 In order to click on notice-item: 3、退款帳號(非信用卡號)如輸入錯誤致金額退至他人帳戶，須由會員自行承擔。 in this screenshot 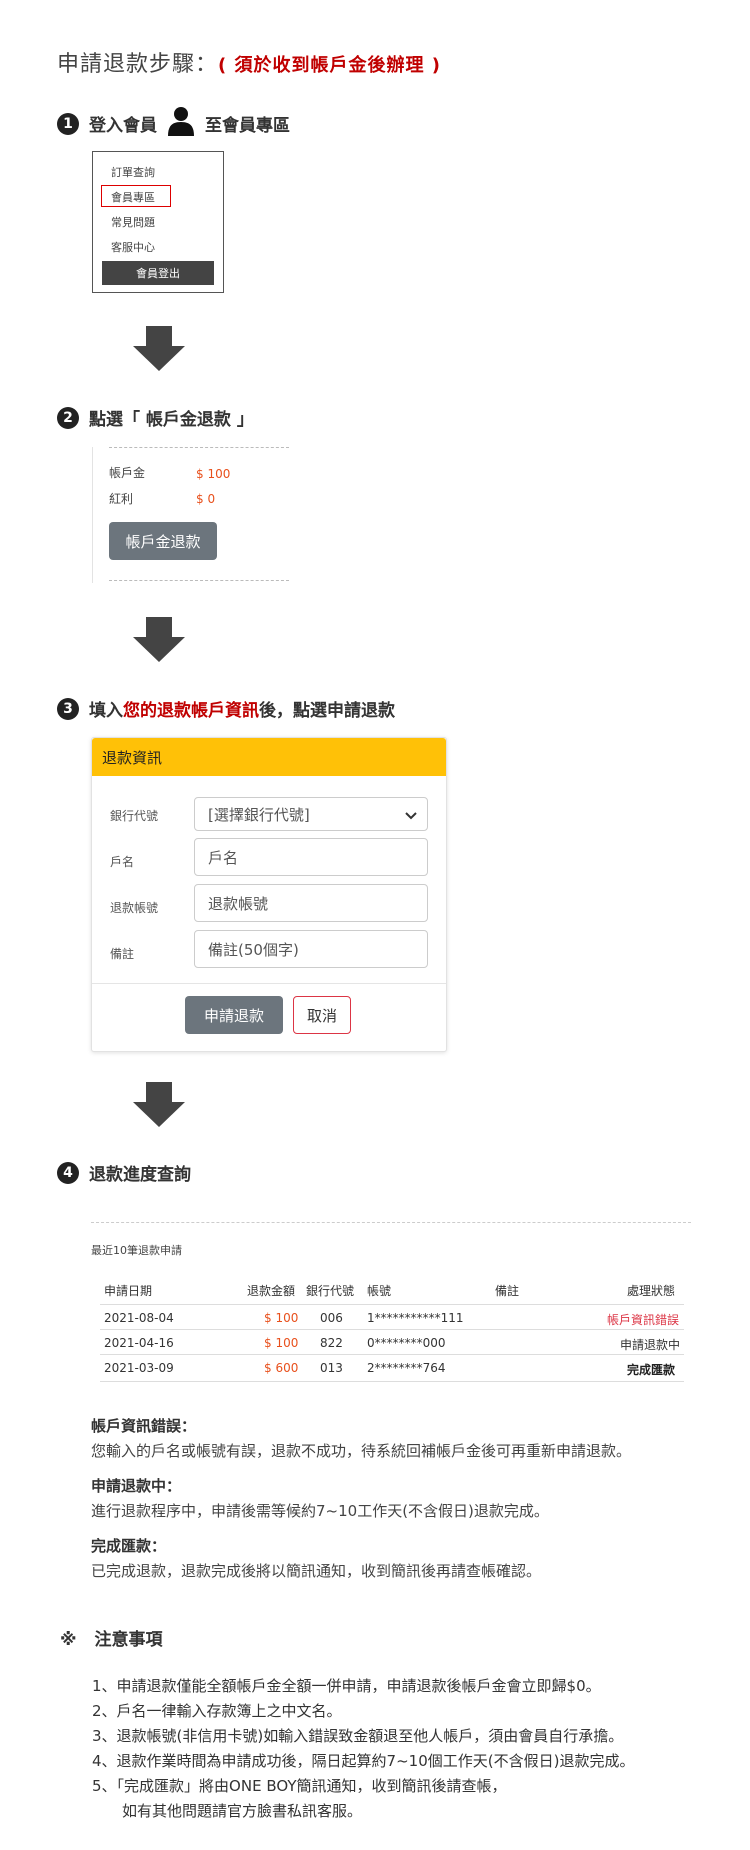, I will do `click(358, 1736)`.